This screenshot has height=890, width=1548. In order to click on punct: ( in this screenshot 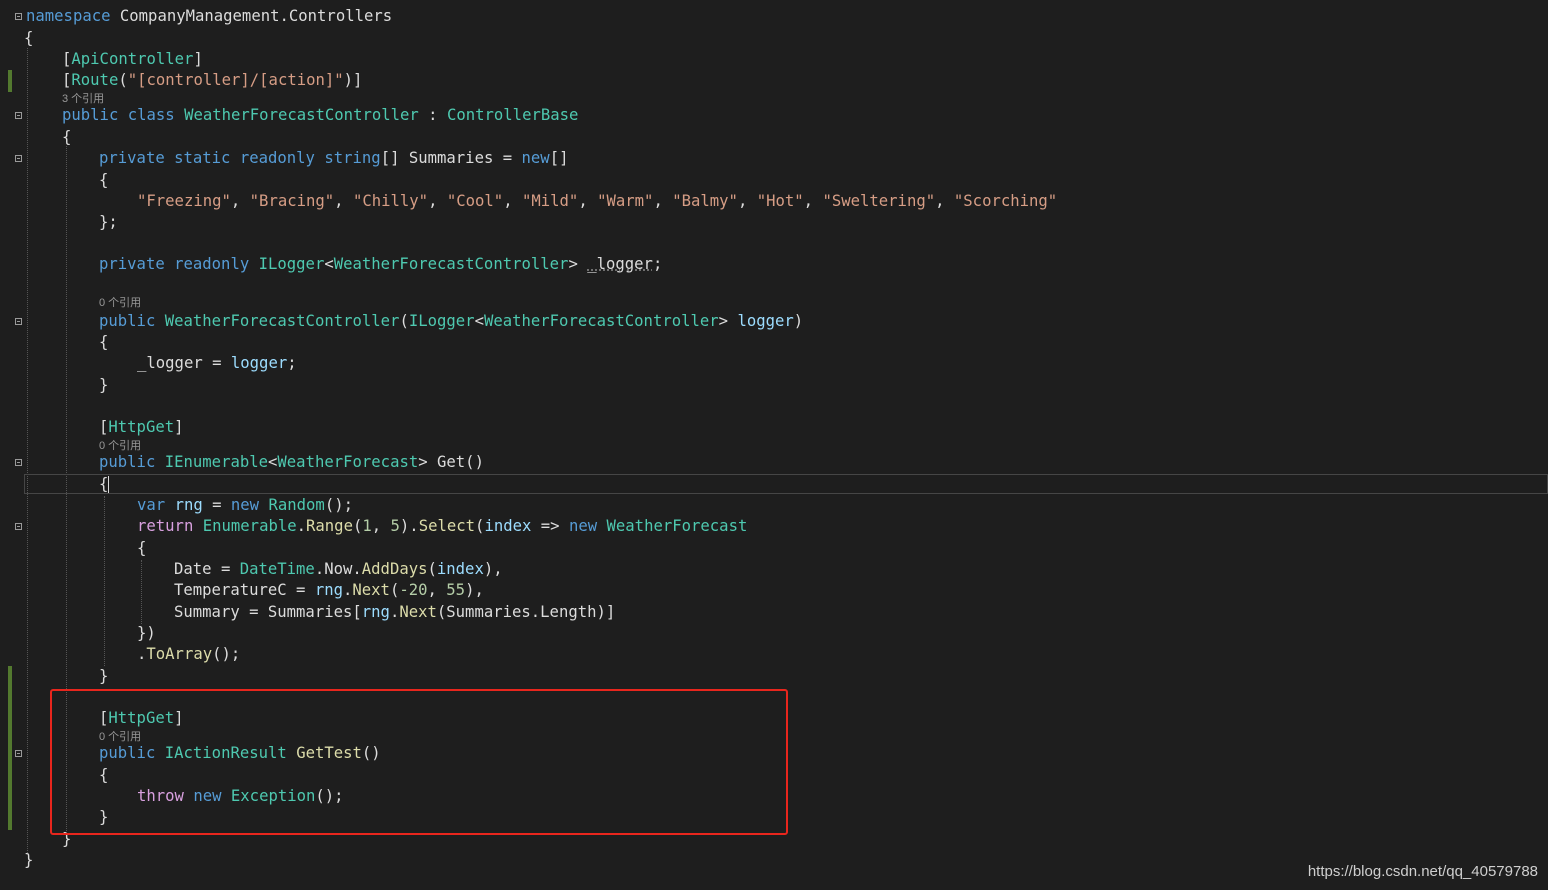, I will do `click(404, 321)`.